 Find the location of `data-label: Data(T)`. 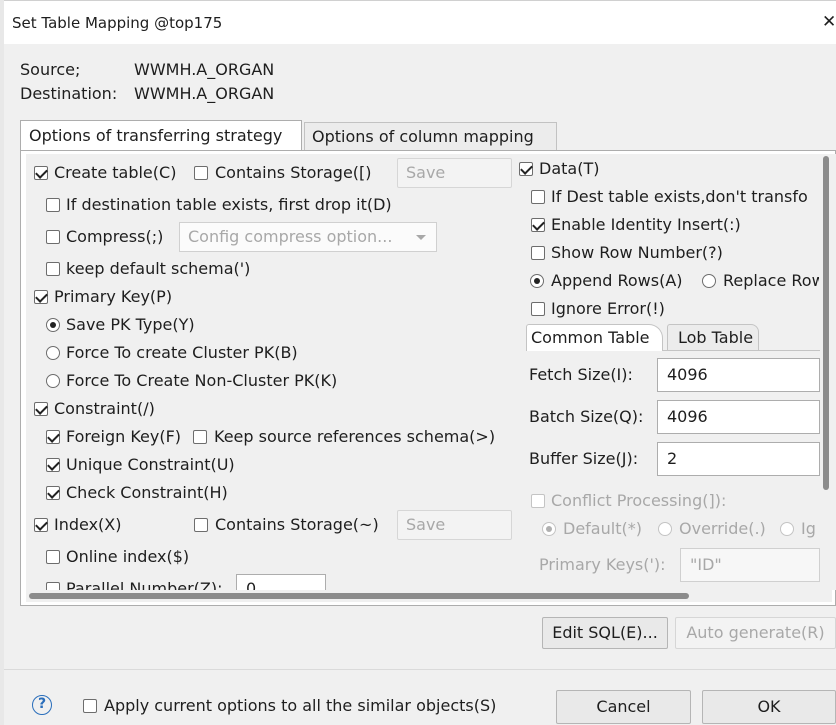

data-label: Data(T) is located at coordinates (569, 168).